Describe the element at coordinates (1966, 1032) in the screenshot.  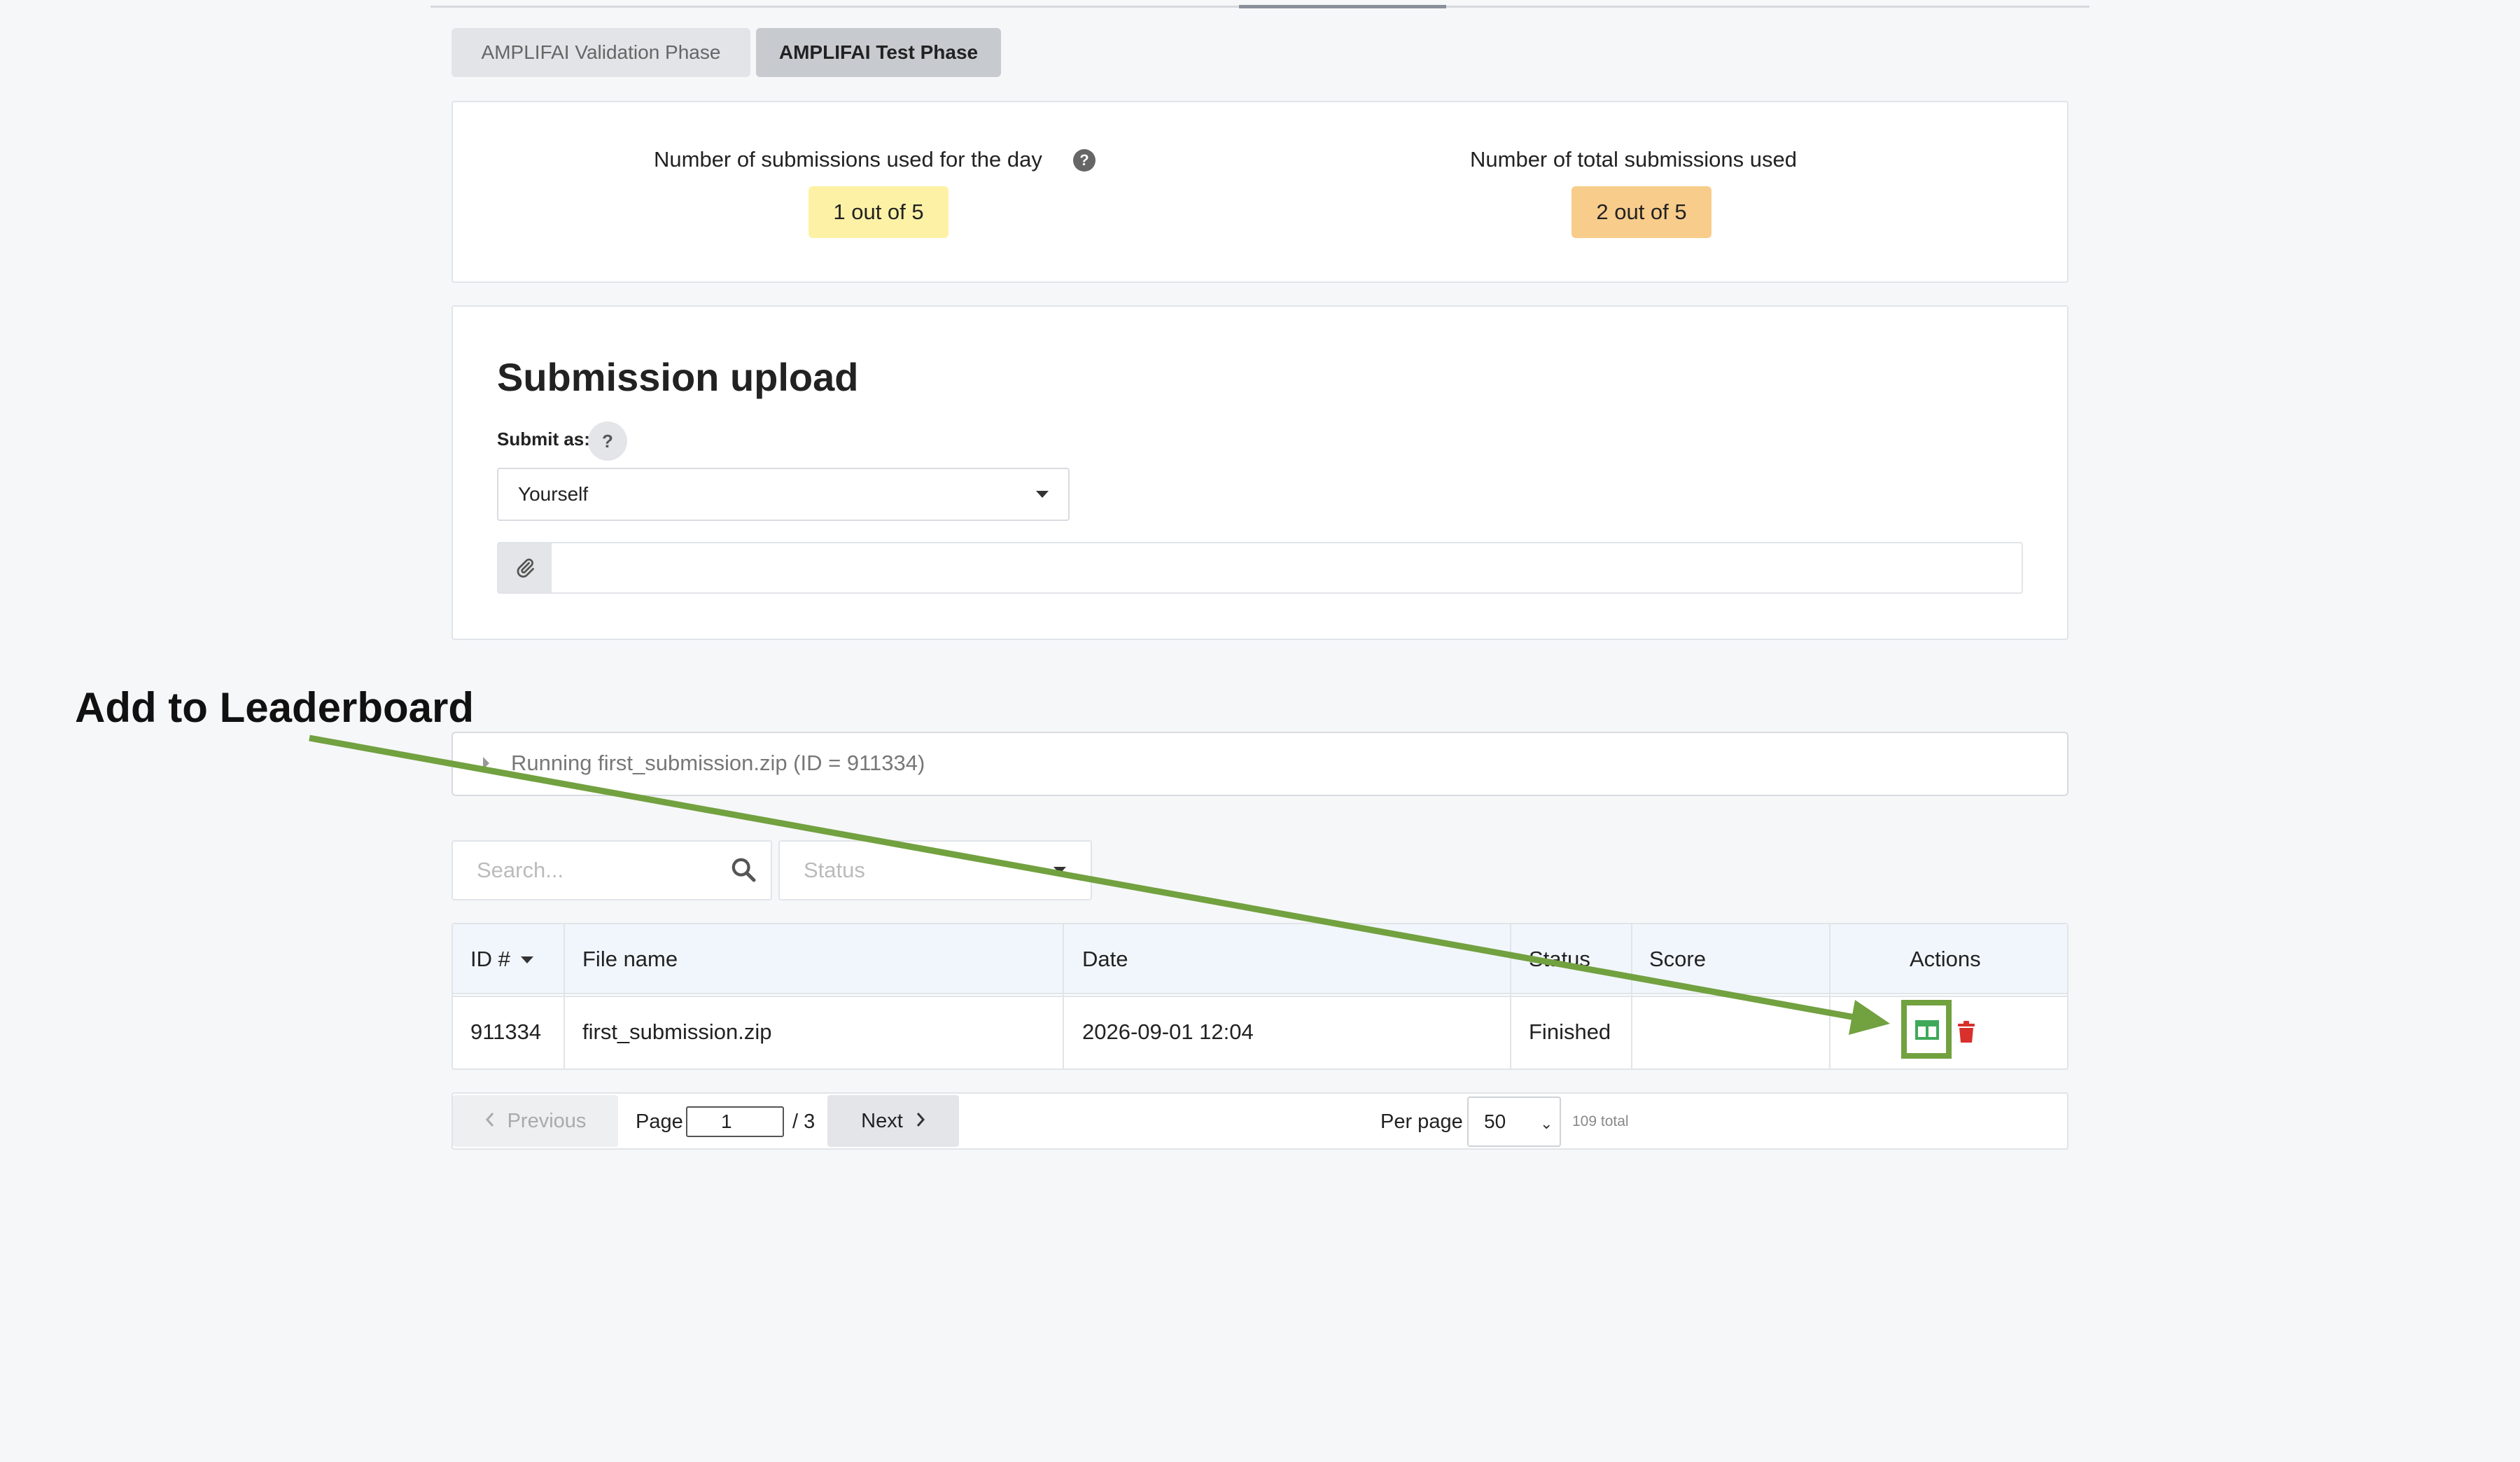
I see `trash-icon` at that location.